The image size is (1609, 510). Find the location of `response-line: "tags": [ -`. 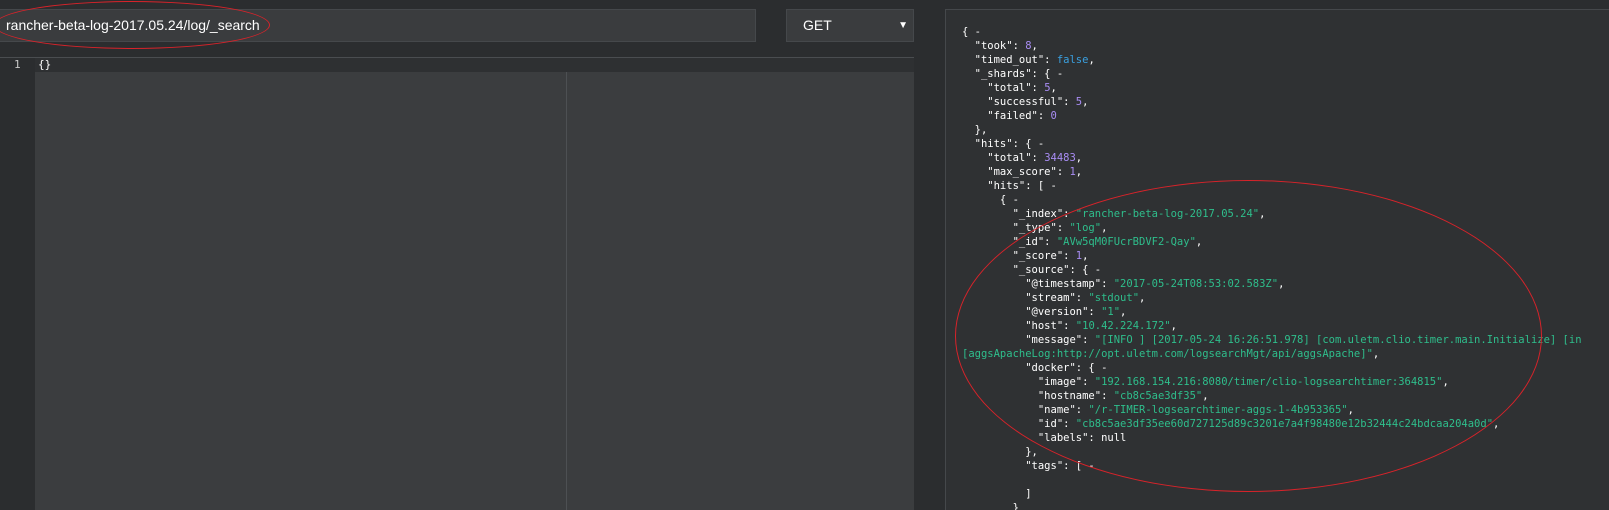

response-line: "tags": [ - is located at coordinates (1285, 466).